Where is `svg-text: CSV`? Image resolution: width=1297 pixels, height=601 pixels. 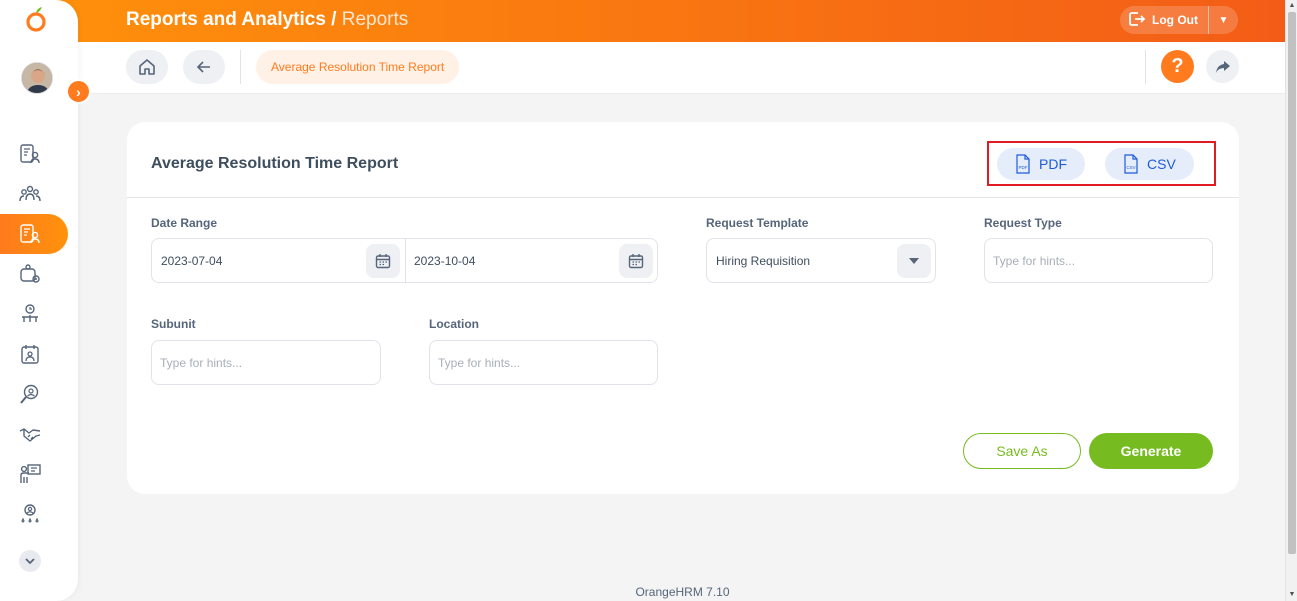
svg-text: CSV is located at coordinates (1130, 167).